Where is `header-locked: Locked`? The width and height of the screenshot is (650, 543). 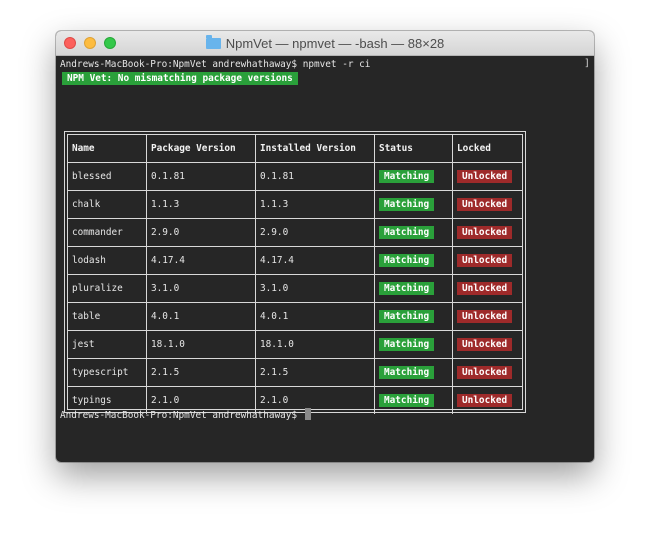 header-locked: Locked is located at coordinates (489, 148).